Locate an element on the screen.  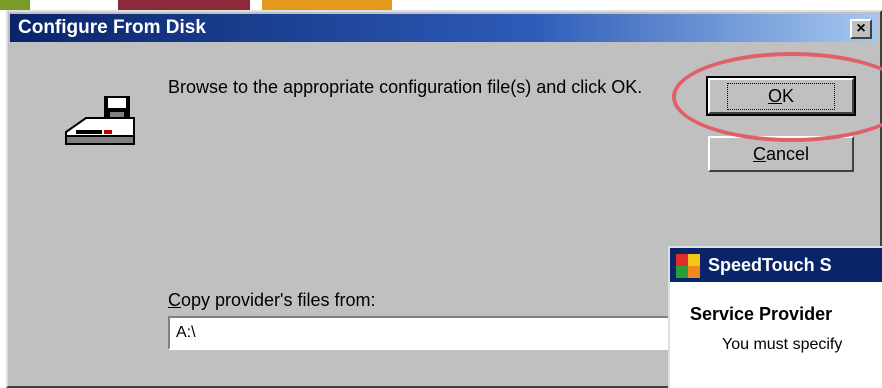
cancel-button-label: Cancel is located at coordinates (781, 153).